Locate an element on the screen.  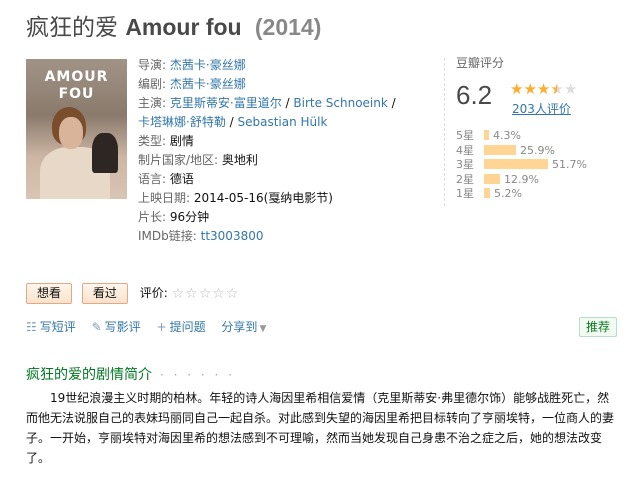
cast-link: 克里斯蒂安·富里道尔 is located at coordinates (226, 103).